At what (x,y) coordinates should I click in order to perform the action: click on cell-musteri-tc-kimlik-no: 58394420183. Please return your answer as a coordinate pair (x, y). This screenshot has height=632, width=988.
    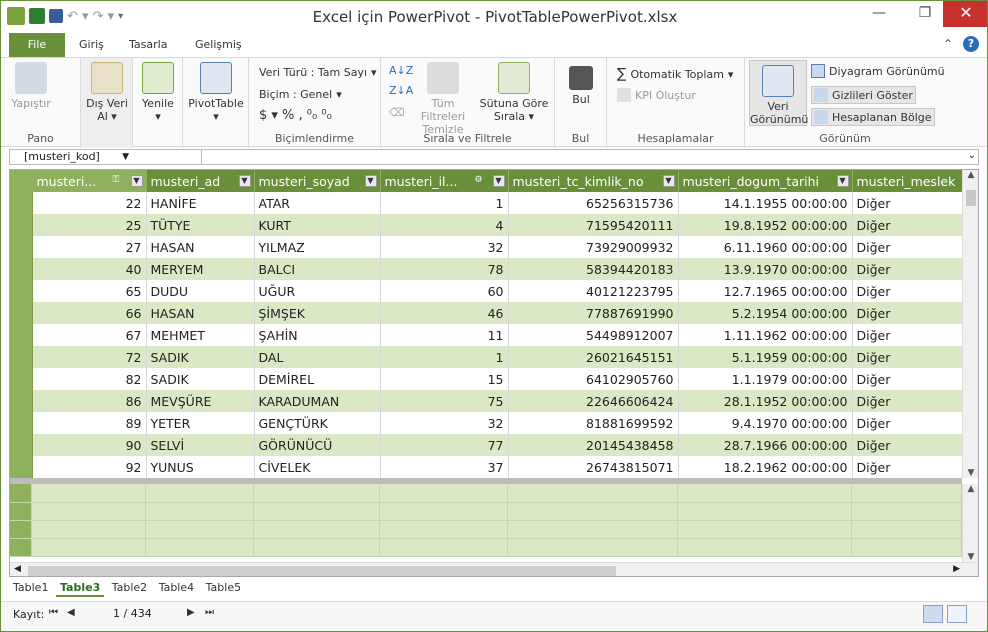
    Looking at the image, I should click on (593, 269).